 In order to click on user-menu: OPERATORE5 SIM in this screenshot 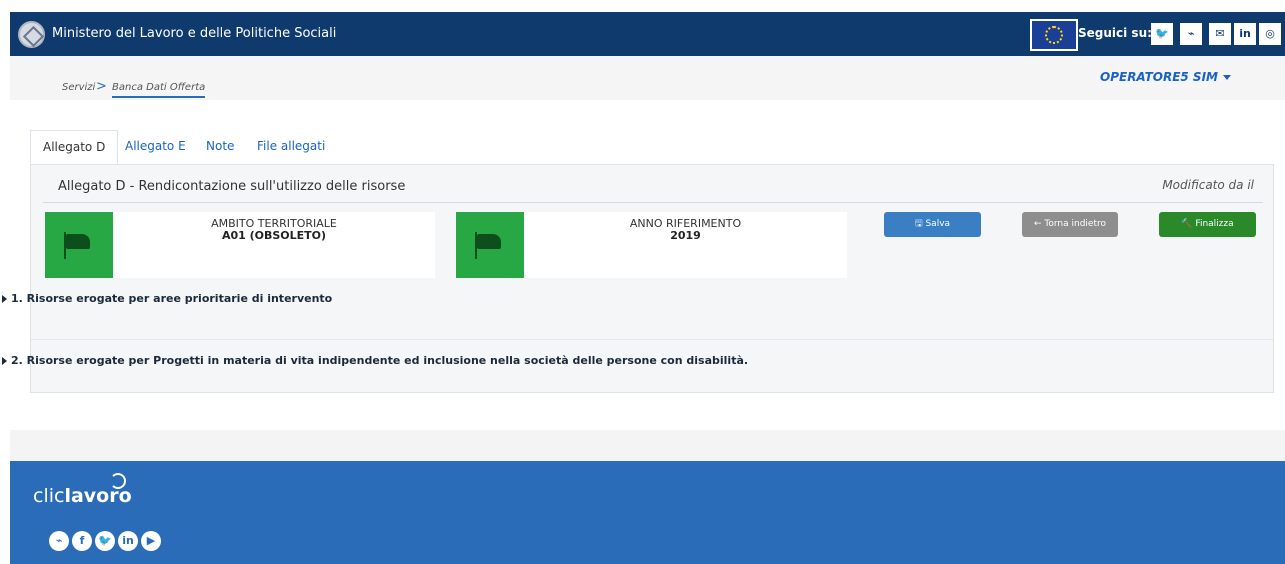, I will do `click(1165, 77)`.